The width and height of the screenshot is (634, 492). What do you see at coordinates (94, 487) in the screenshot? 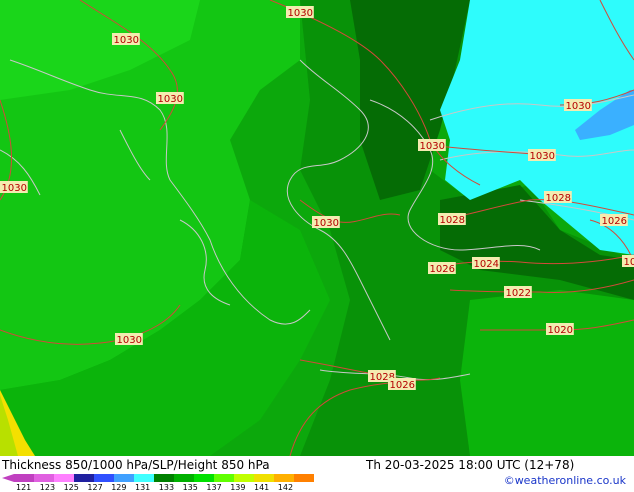
I see `scale-tick-label: 127` at bounding box center [94, 487].